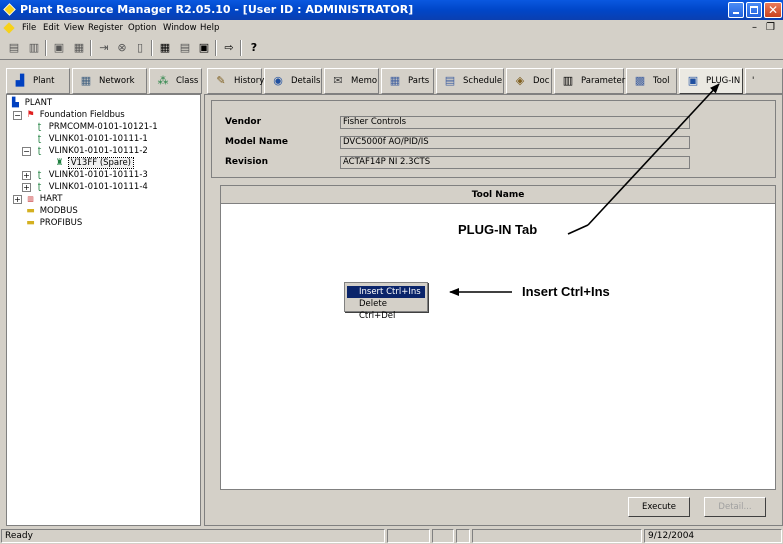 This screenshot has height=544, width=783. What do you see at coordinates (653, 154) in the screenshot?
I see `plugin-callout-arrow` at bounding box center [653, 154].